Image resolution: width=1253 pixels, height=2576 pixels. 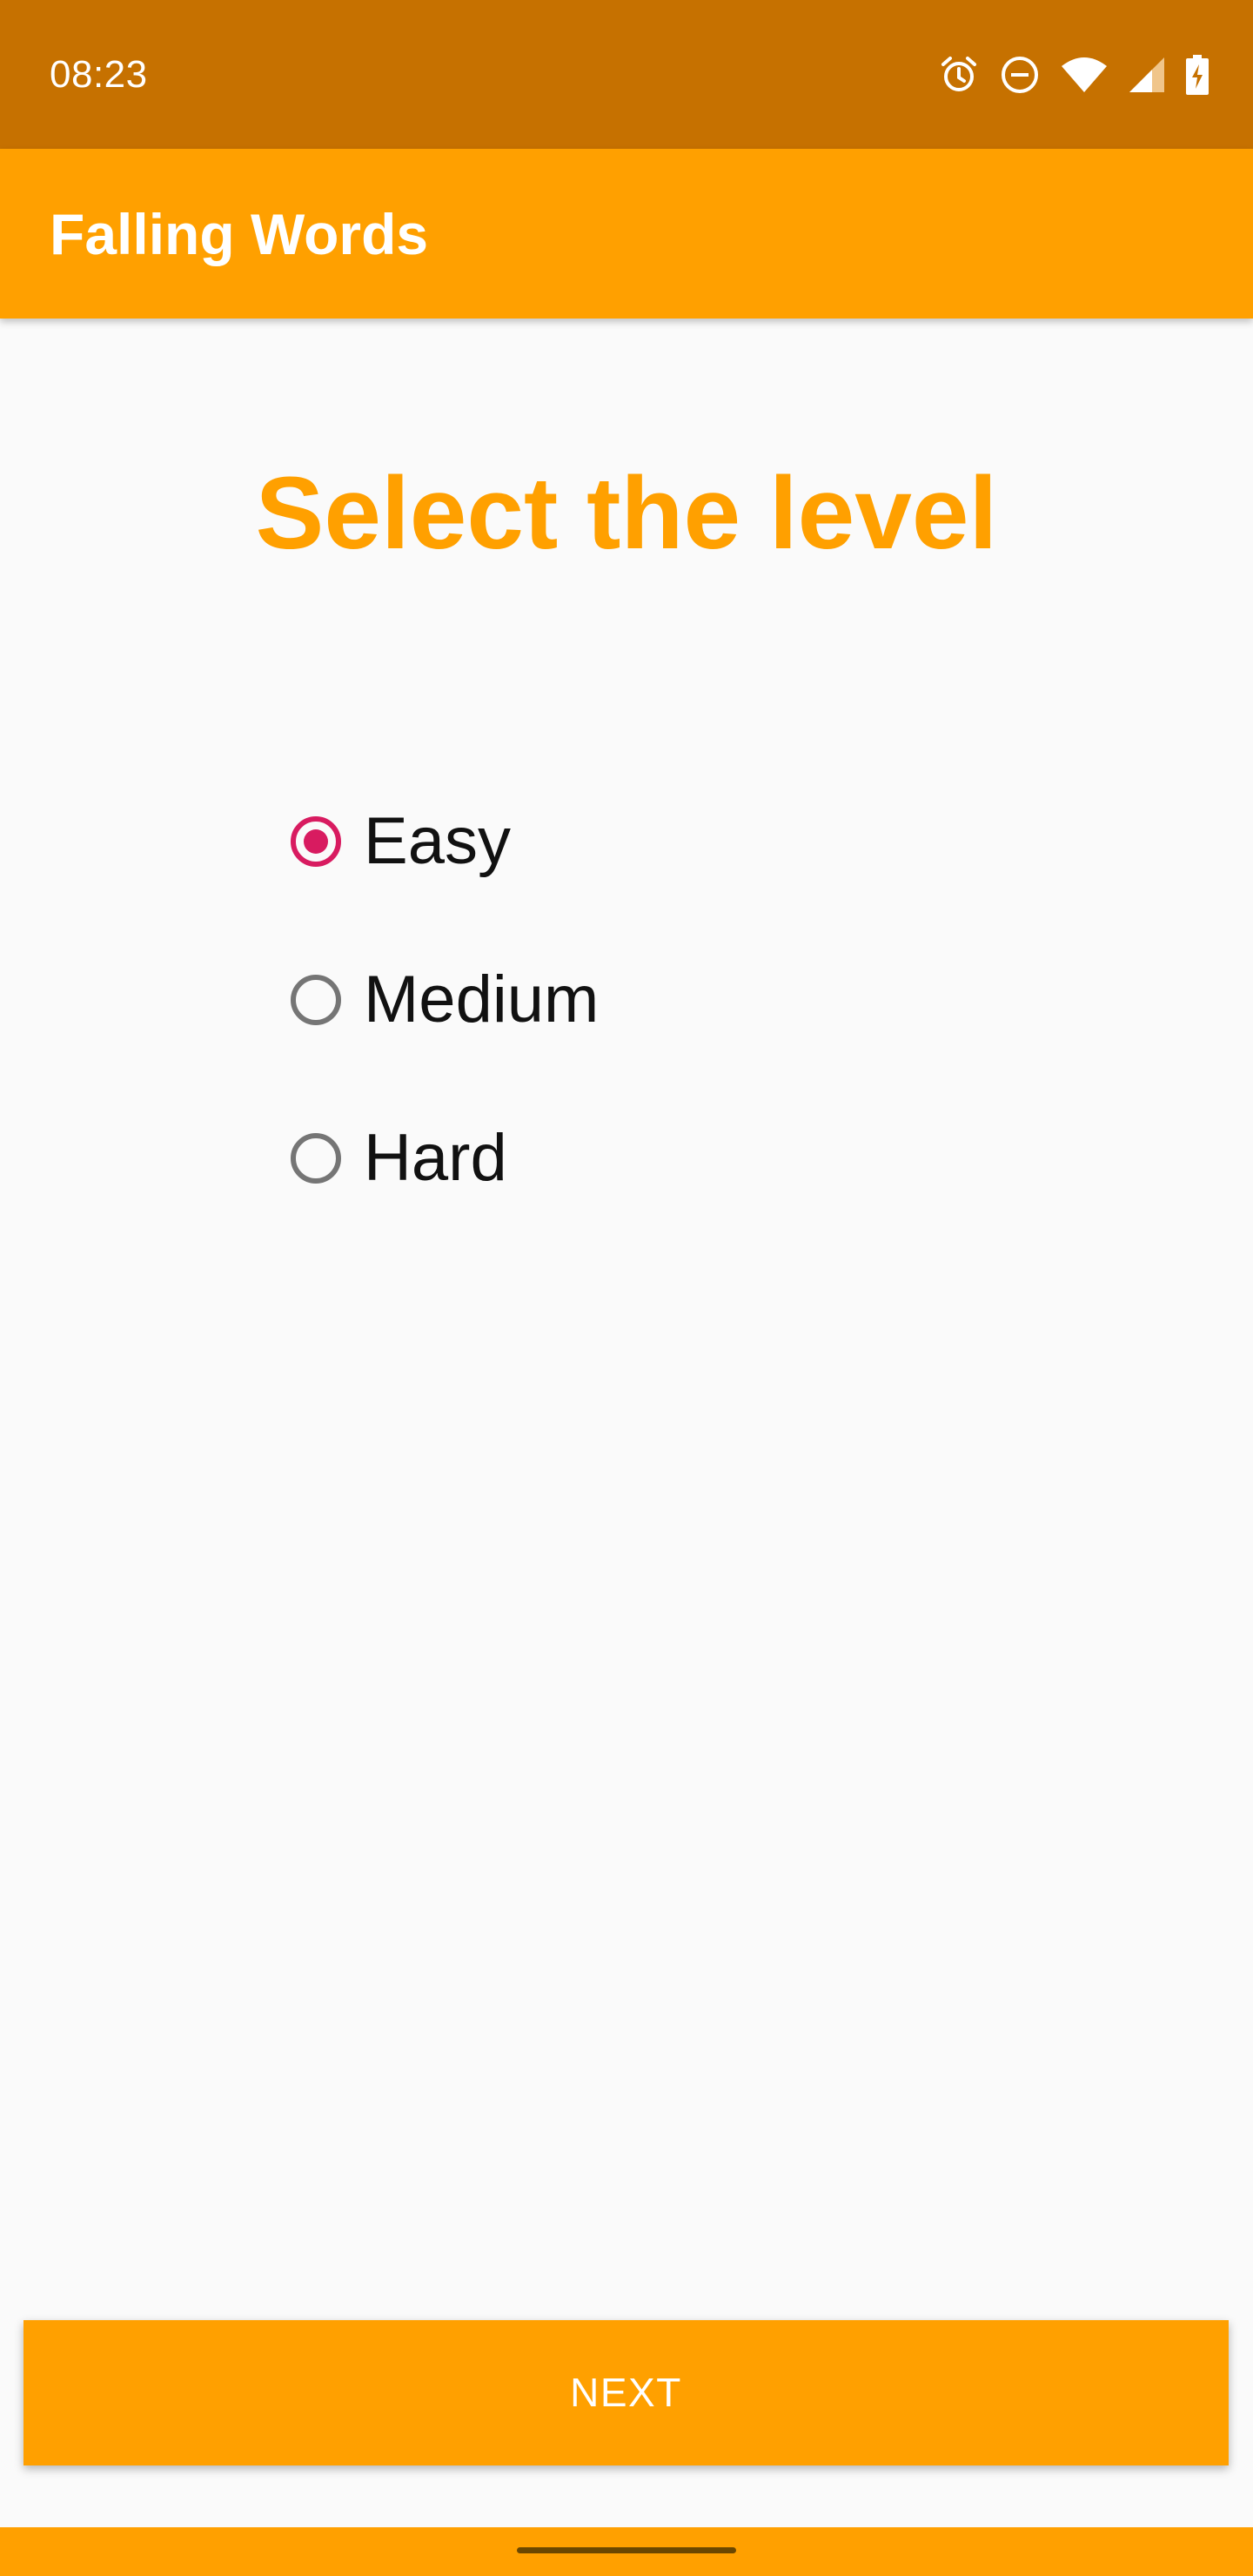 I want to click on radio-option-hard: Hard, so click(x=633, y=1158).